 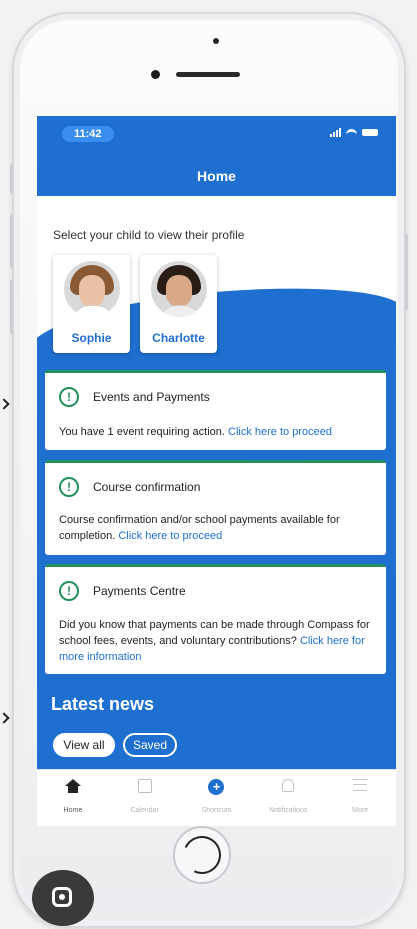 I want to click on tab-more: More, so click(x=360, y=798).